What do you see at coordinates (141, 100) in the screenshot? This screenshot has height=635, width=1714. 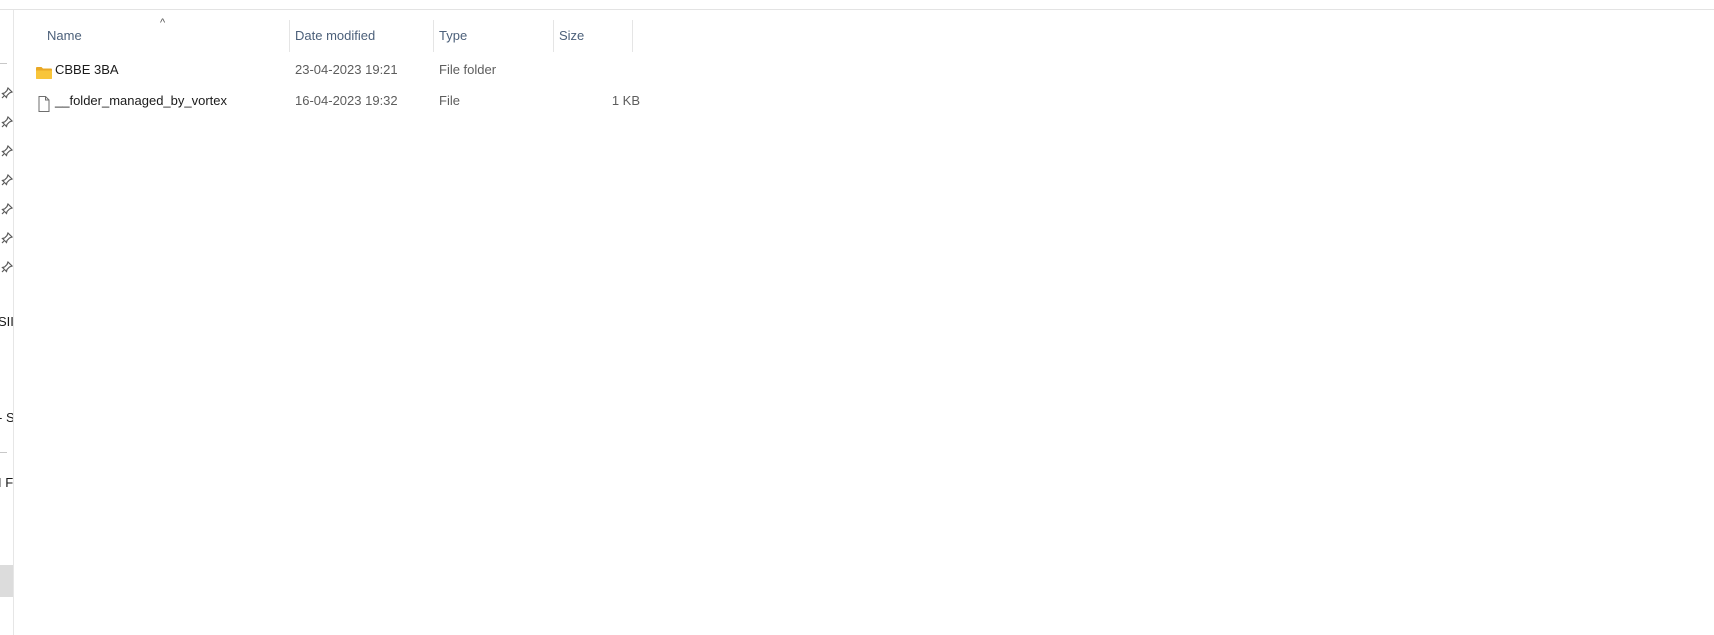 I see `file-name: __folder_managed_by_vortex` at bounding box center [141, 100].